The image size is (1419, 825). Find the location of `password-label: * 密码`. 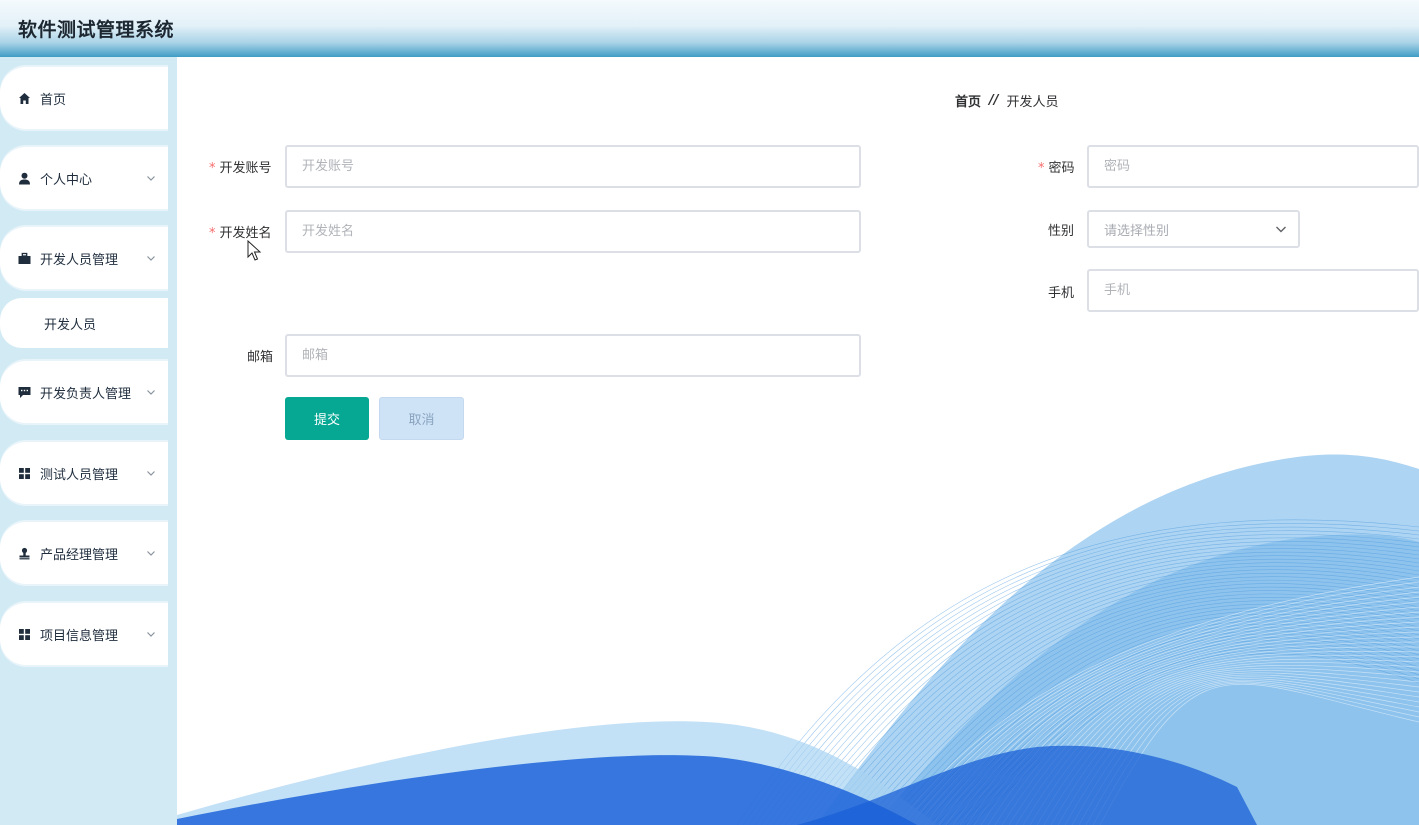

password-label: * 密码 is located at coordinates (1056, 168).